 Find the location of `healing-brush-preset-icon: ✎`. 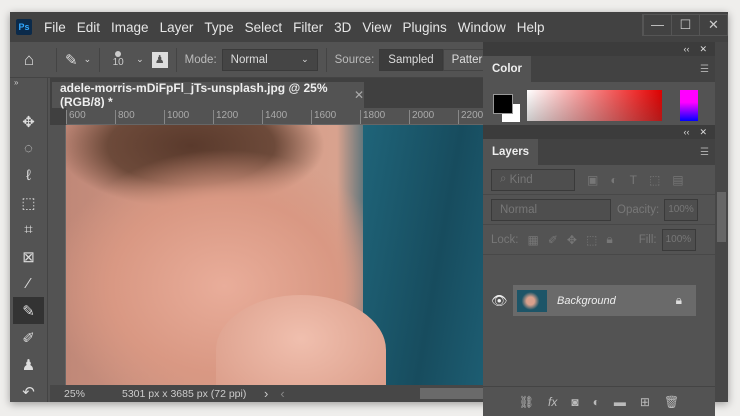

healing-brush-preset-icon: ✎ is located at coordinates (71, 60).